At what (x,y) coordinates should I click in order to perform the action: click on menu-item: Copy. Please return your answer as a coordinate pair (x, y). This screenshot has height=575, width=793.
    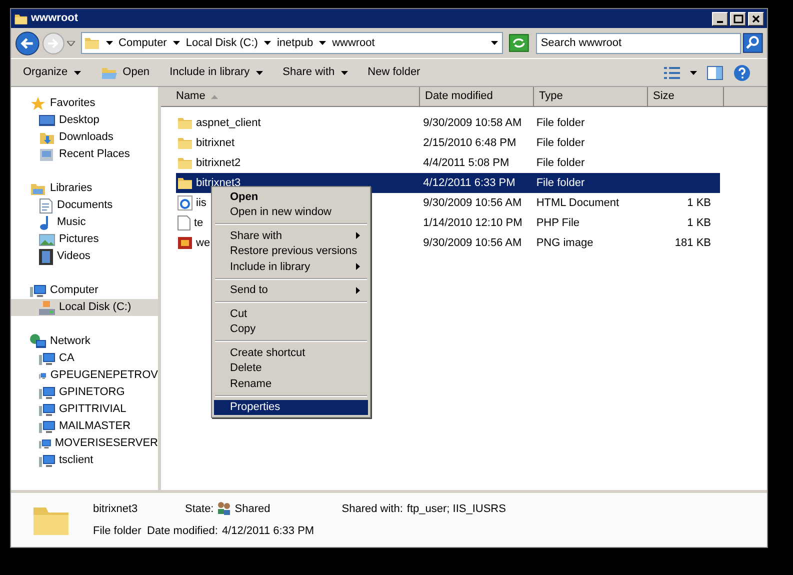
    Looking at the image, I should click on (291, 329).